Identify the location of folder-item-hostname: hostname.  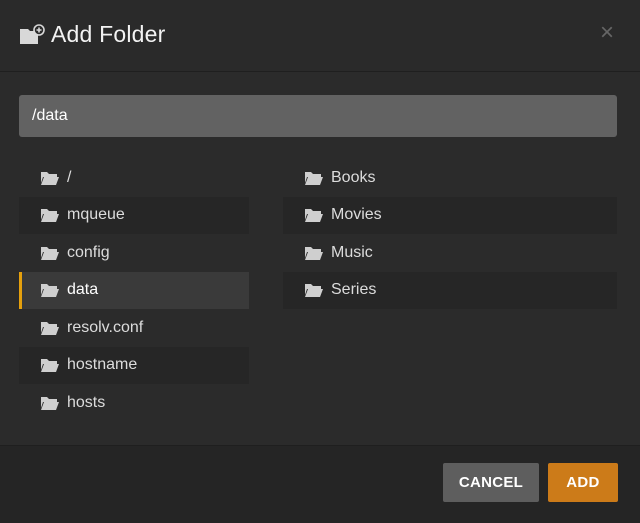
(134, 365).